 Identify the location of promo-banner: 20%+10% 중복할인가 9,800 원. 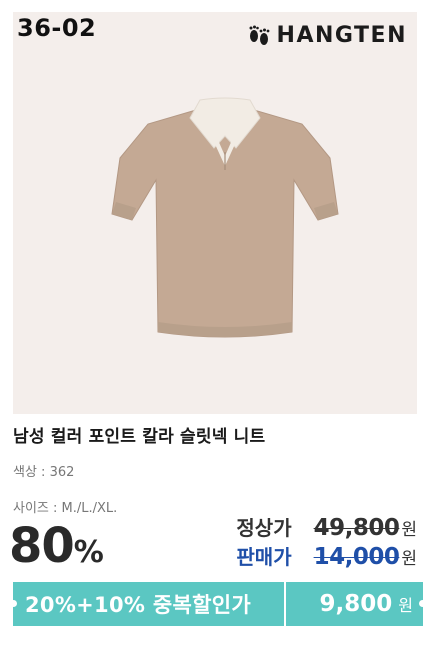
(218, 604).